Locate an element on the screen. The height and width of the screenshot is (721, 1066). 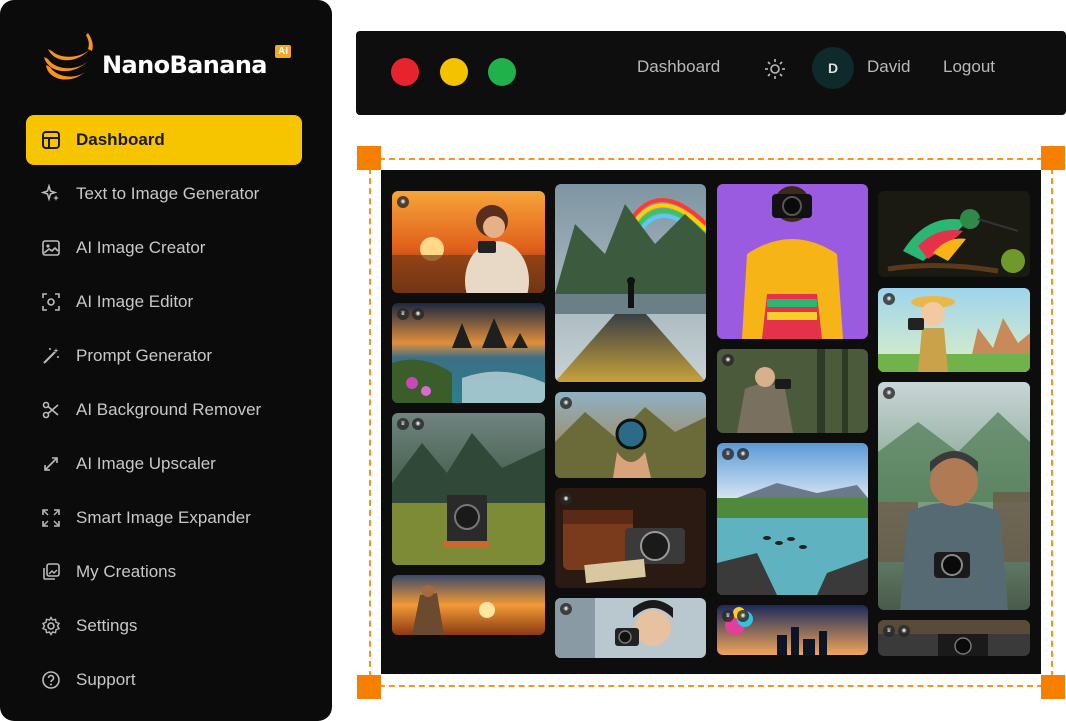
sidebar-item-background-remover: AI Background Remover is located at coordinates (164, 410).